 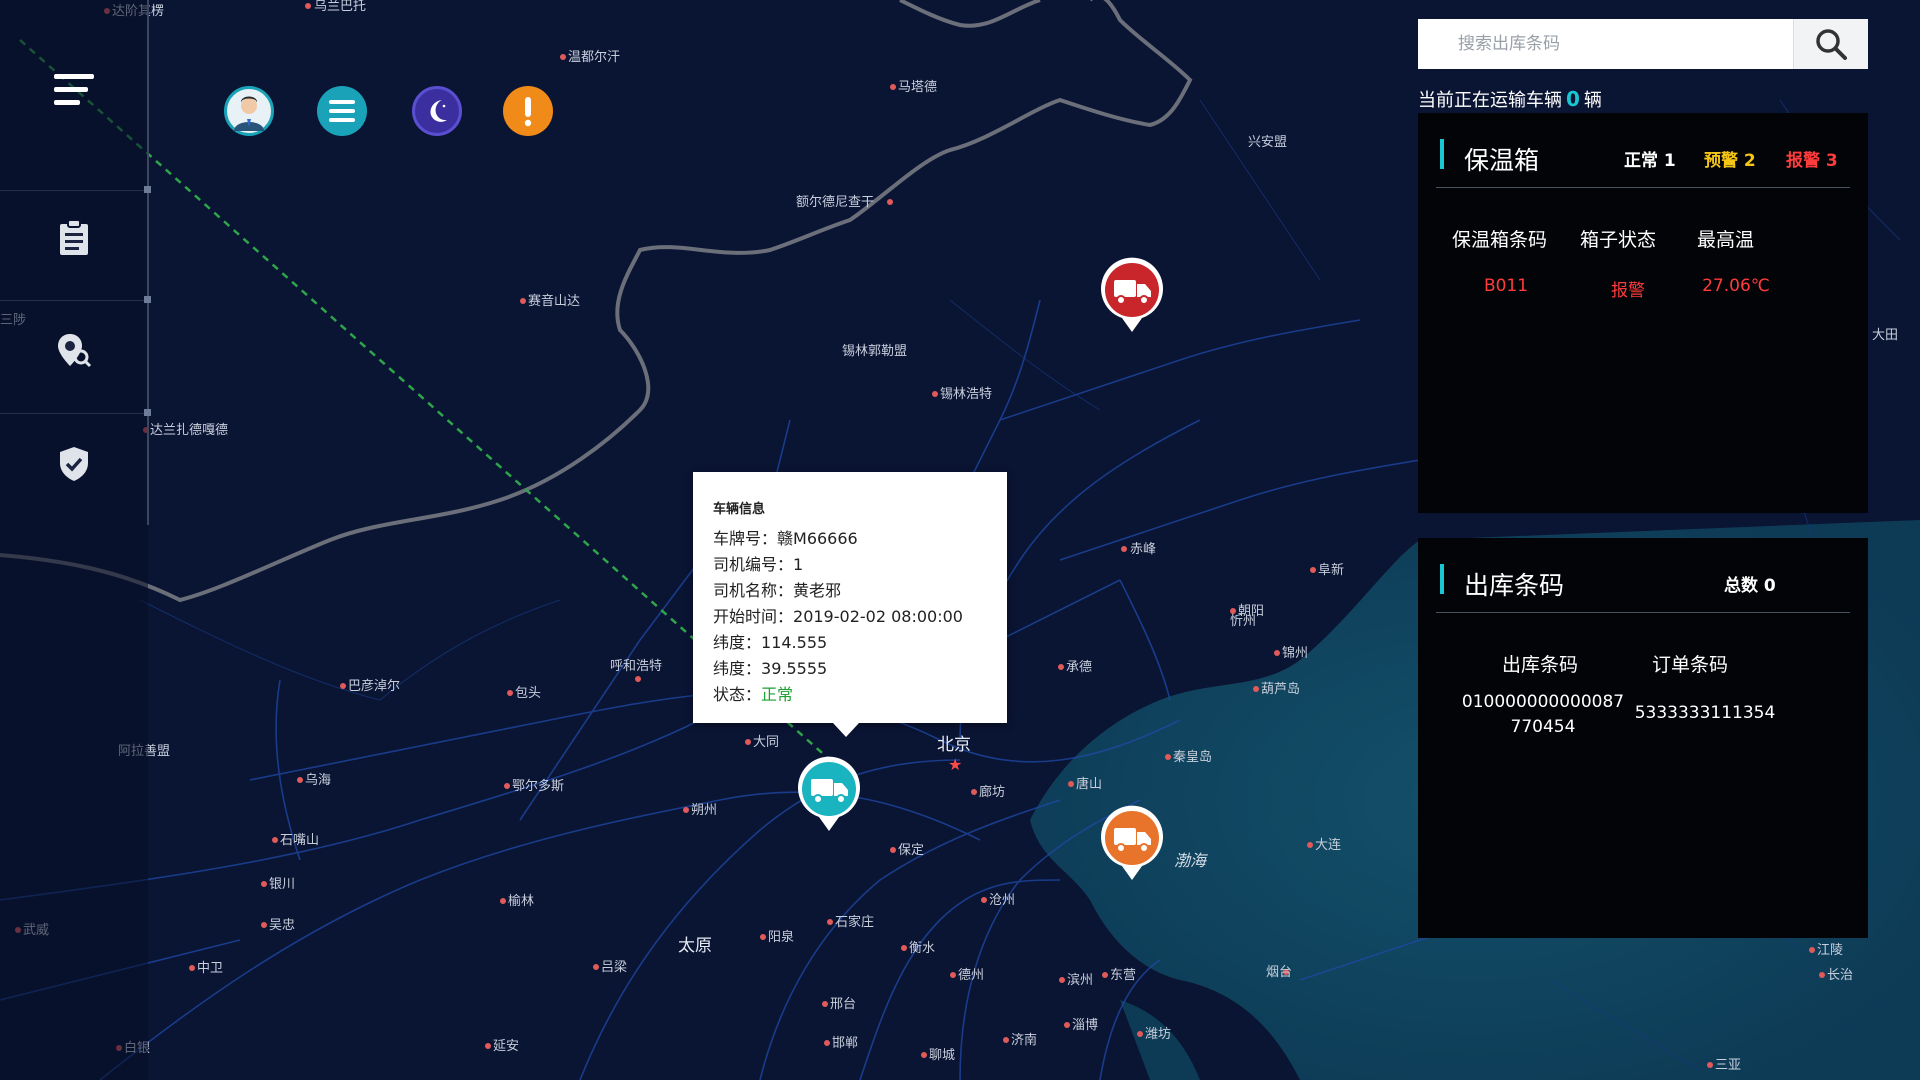 I want to click on city-label: 榆林, so click(x=521, y=901).